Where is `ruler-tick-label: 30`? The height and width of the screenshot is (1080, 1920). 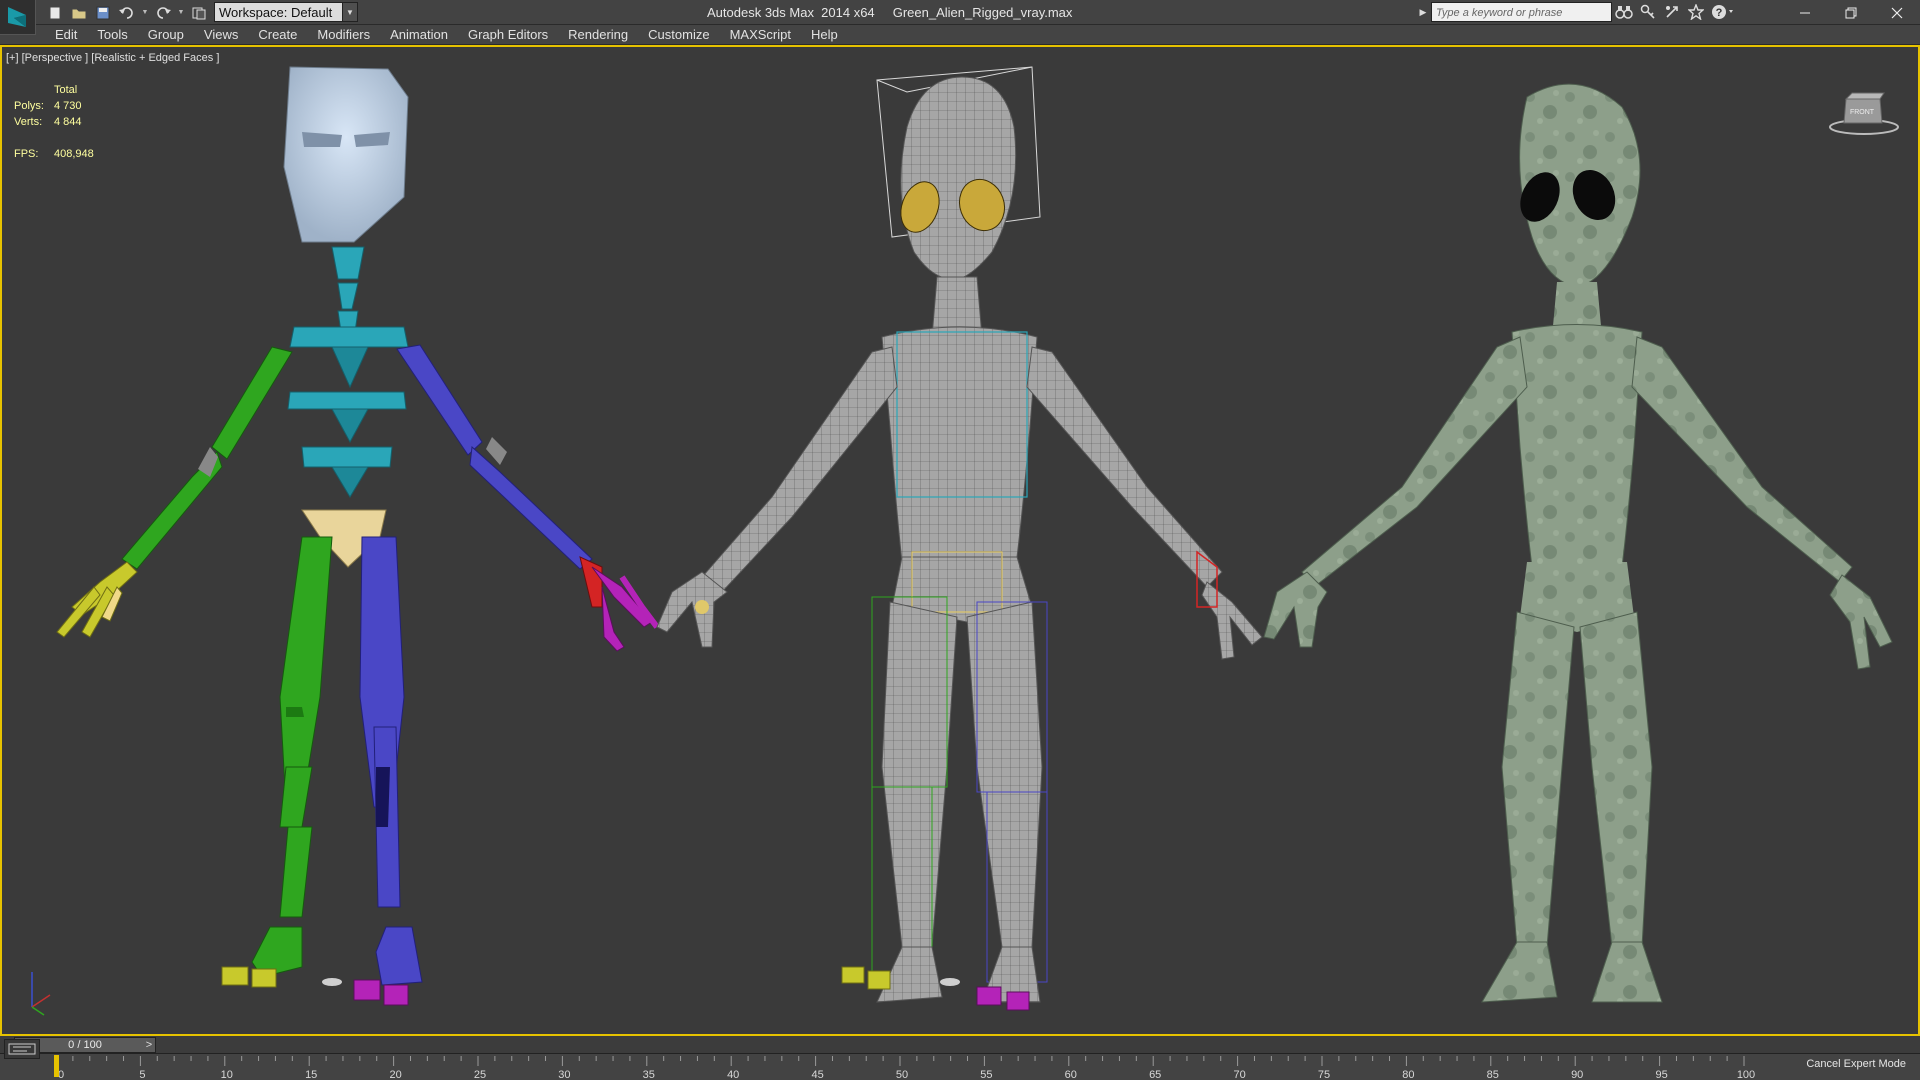
ruler-tick-label: 30 is located at coordinates (564, 1074).